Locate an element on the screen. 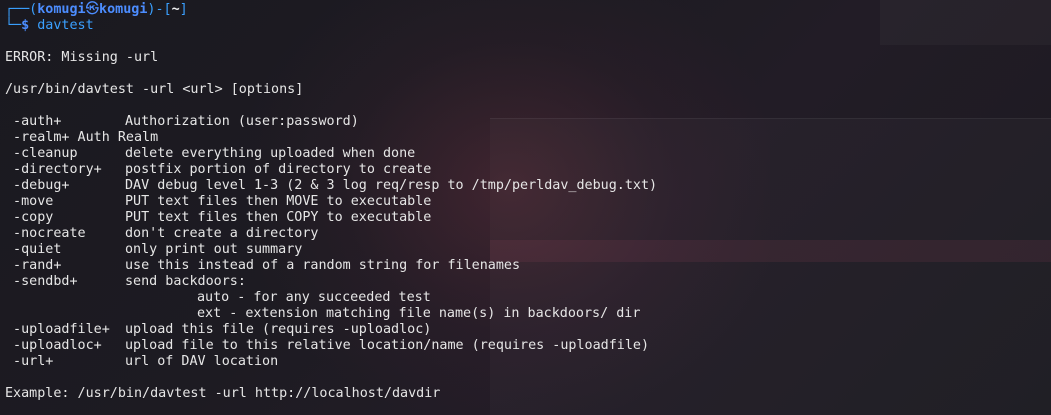  option-desc: upload this file (requires -uploadloc) is located at coordinates (278, 329).